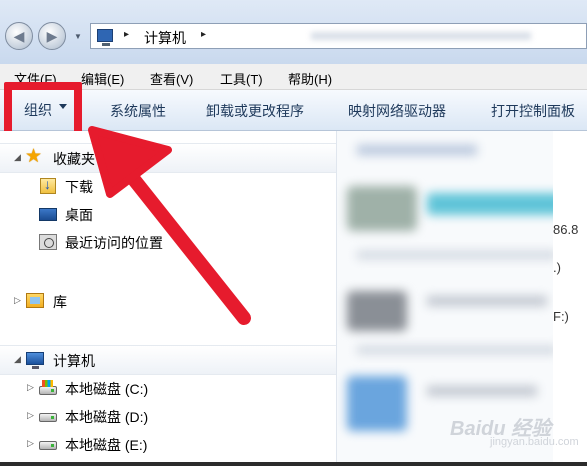 The image size is (587, 466). Describe the element at coordinates (168, 388) in the screenshot. I see `nav-drive-c: ▷ 本地磁盘 (C:)` at that location.